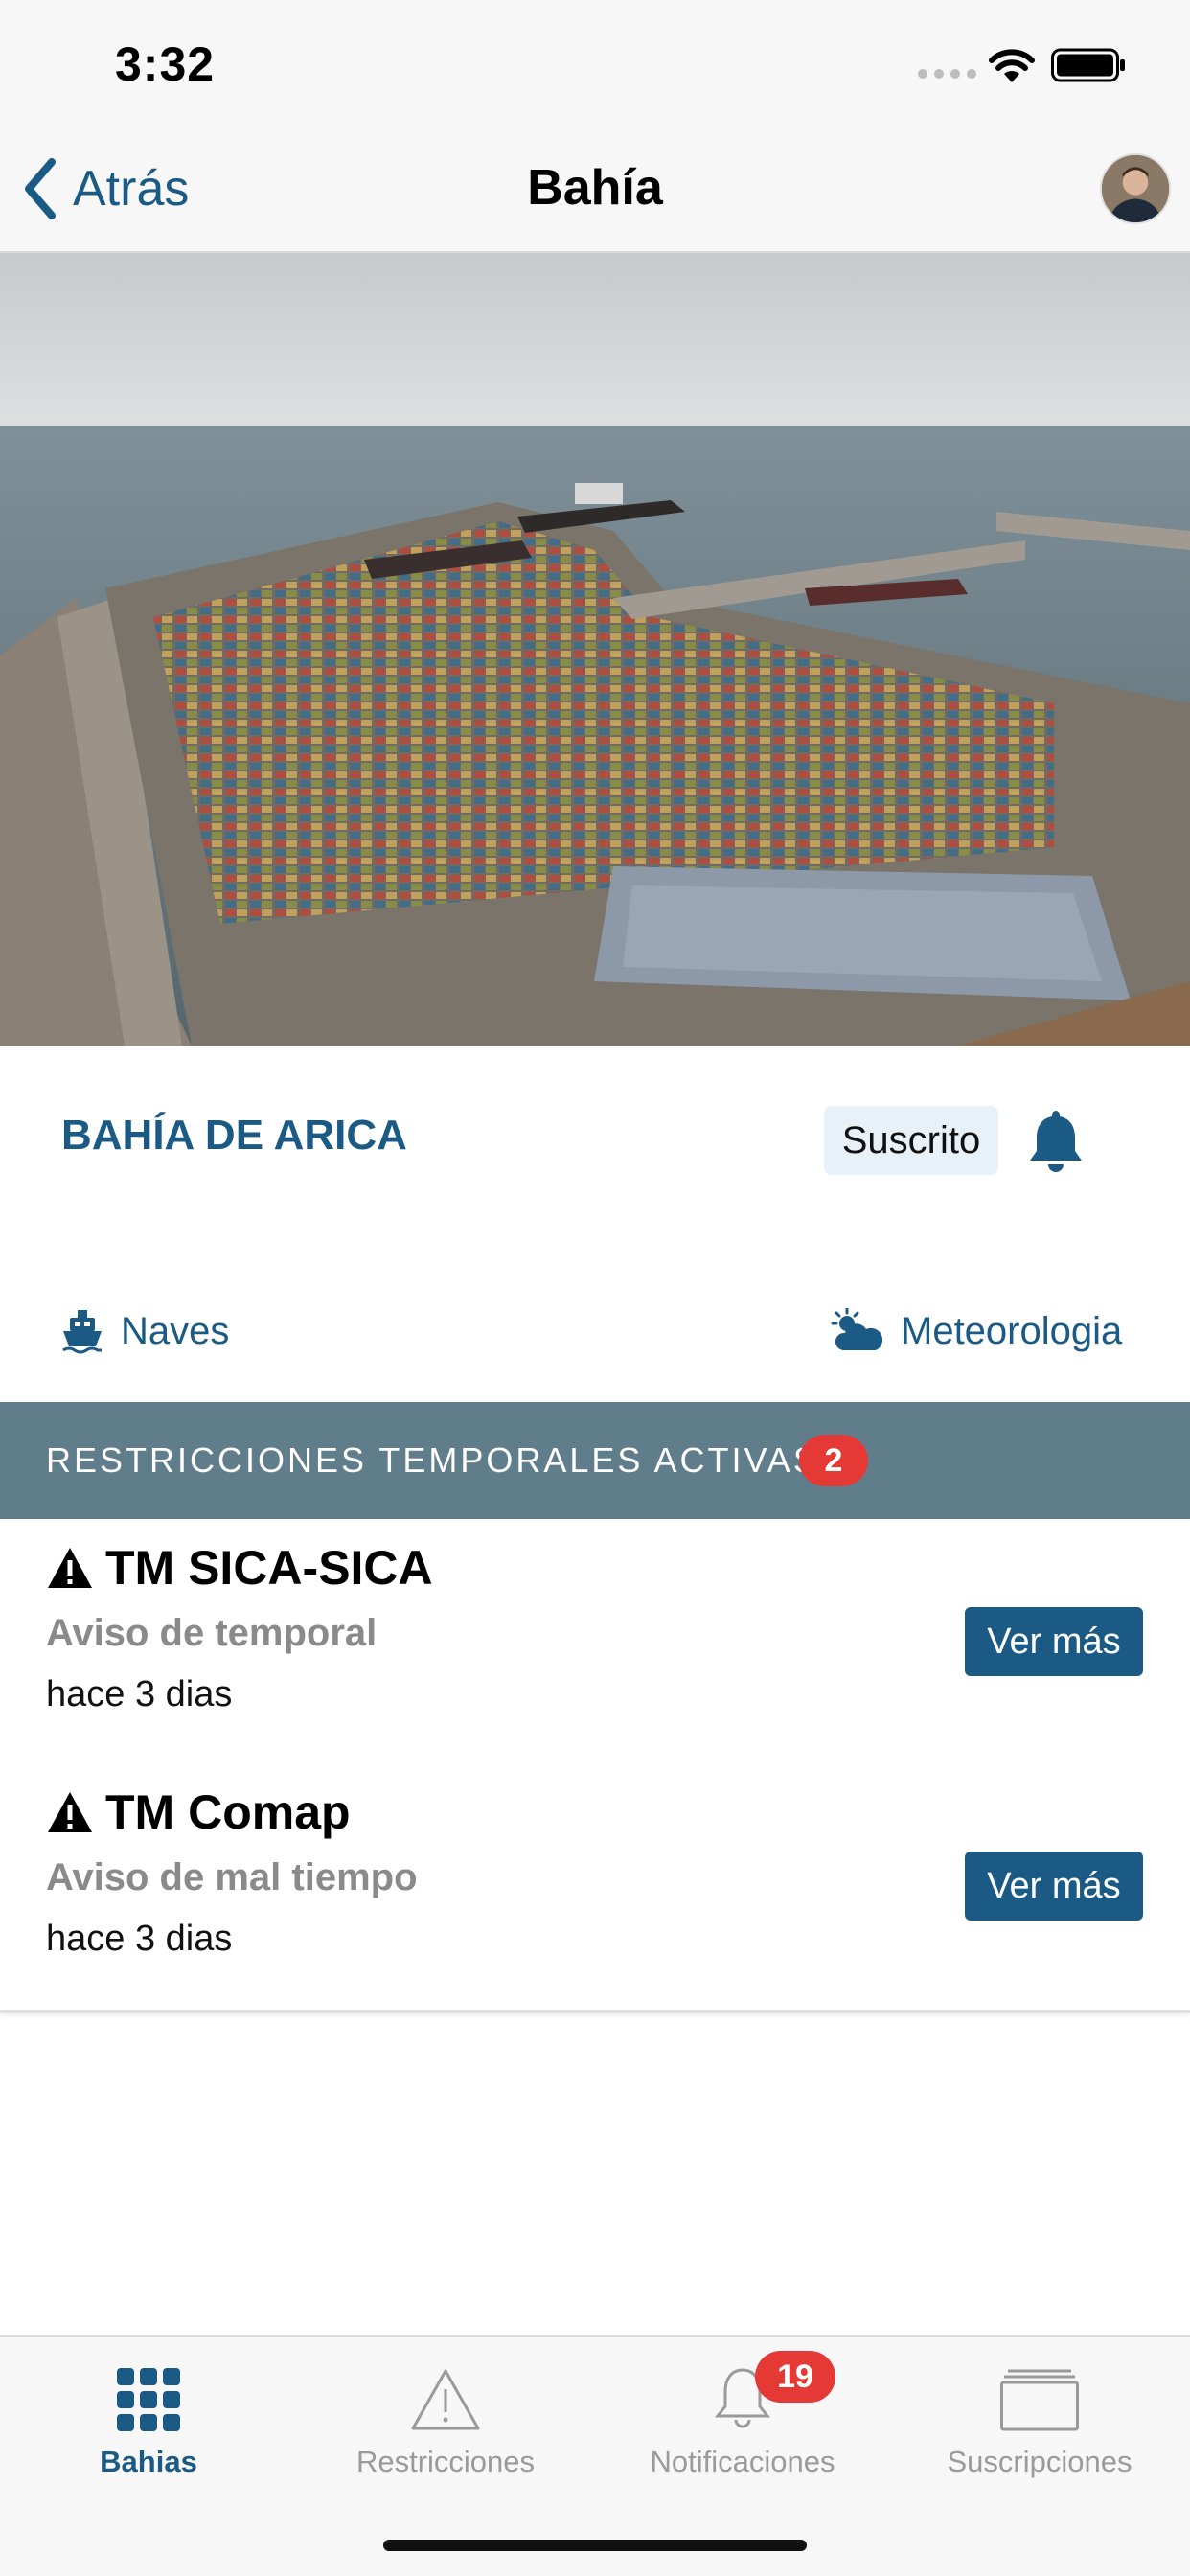 The image size is (1190, 2576). I want to click on restriction-title: TM Comap, so click(199, 1812).